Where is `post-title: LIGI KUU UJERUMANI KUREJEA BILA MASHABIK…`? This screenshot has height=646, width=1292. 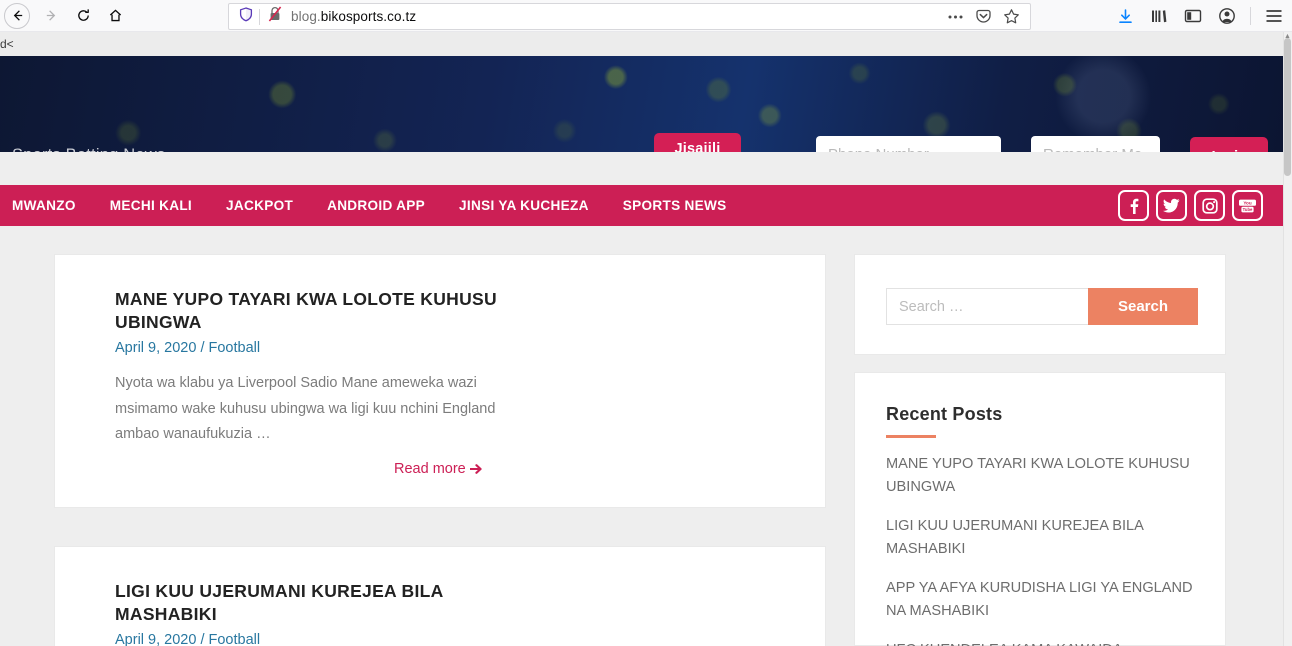 post-title: LIGI KUU UJERUMANI KUREJEA BILA MASHABIK… is located at coordinates (325, 603).